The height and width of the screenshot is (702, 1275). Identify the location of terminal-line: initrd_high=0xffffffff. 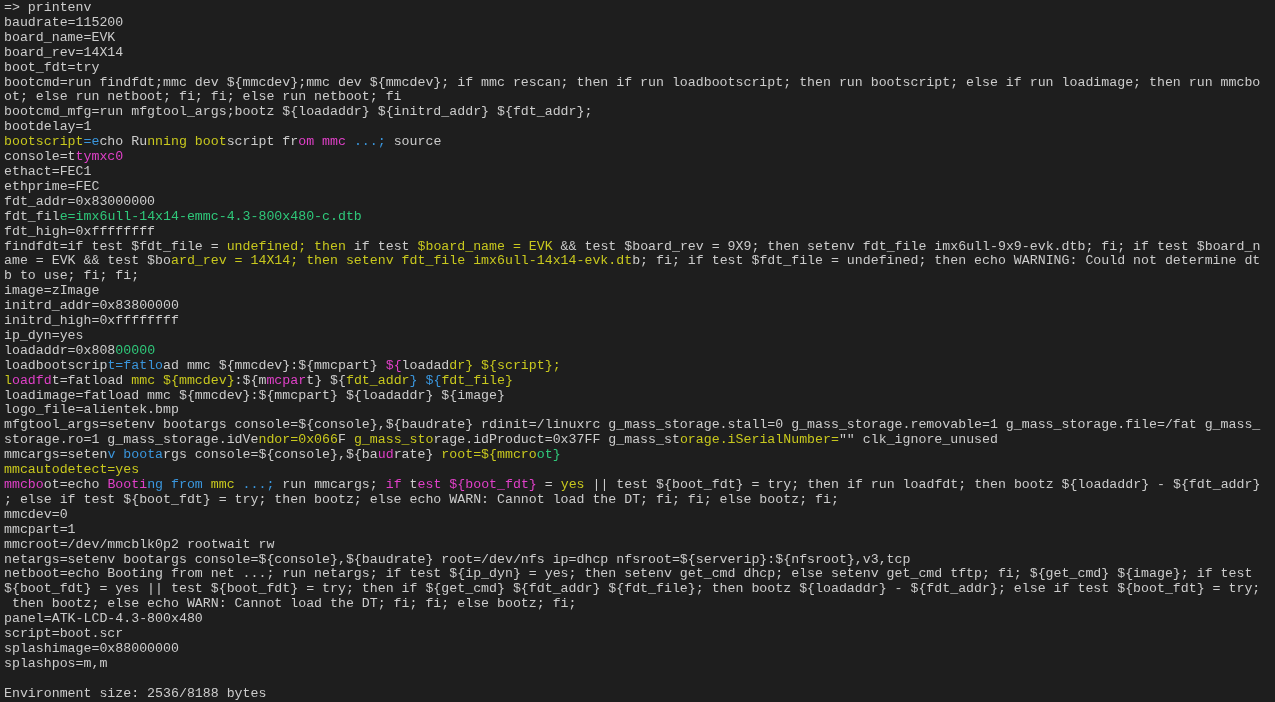
(91, 321).